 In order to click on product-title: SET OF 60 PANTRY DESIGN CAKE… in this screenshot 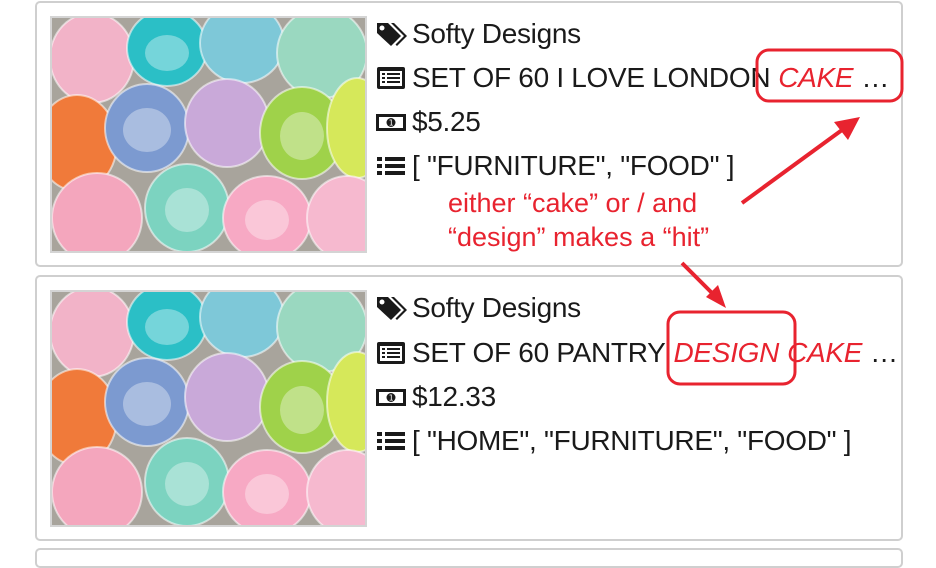, I will do `click(655, 353)`.